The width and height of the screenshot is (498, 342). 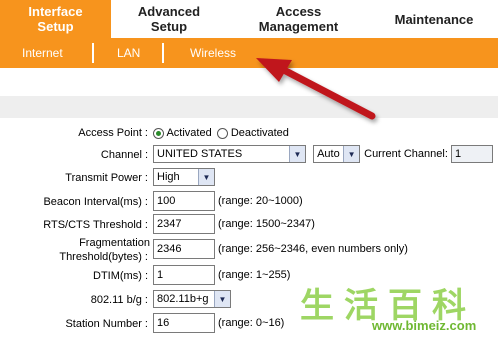 What do you see at coordinates (399, 310) in the screenshot?
I see `watermark-logo: 生活百科 www.bimeiz.com` at bounding box center [399, 310].